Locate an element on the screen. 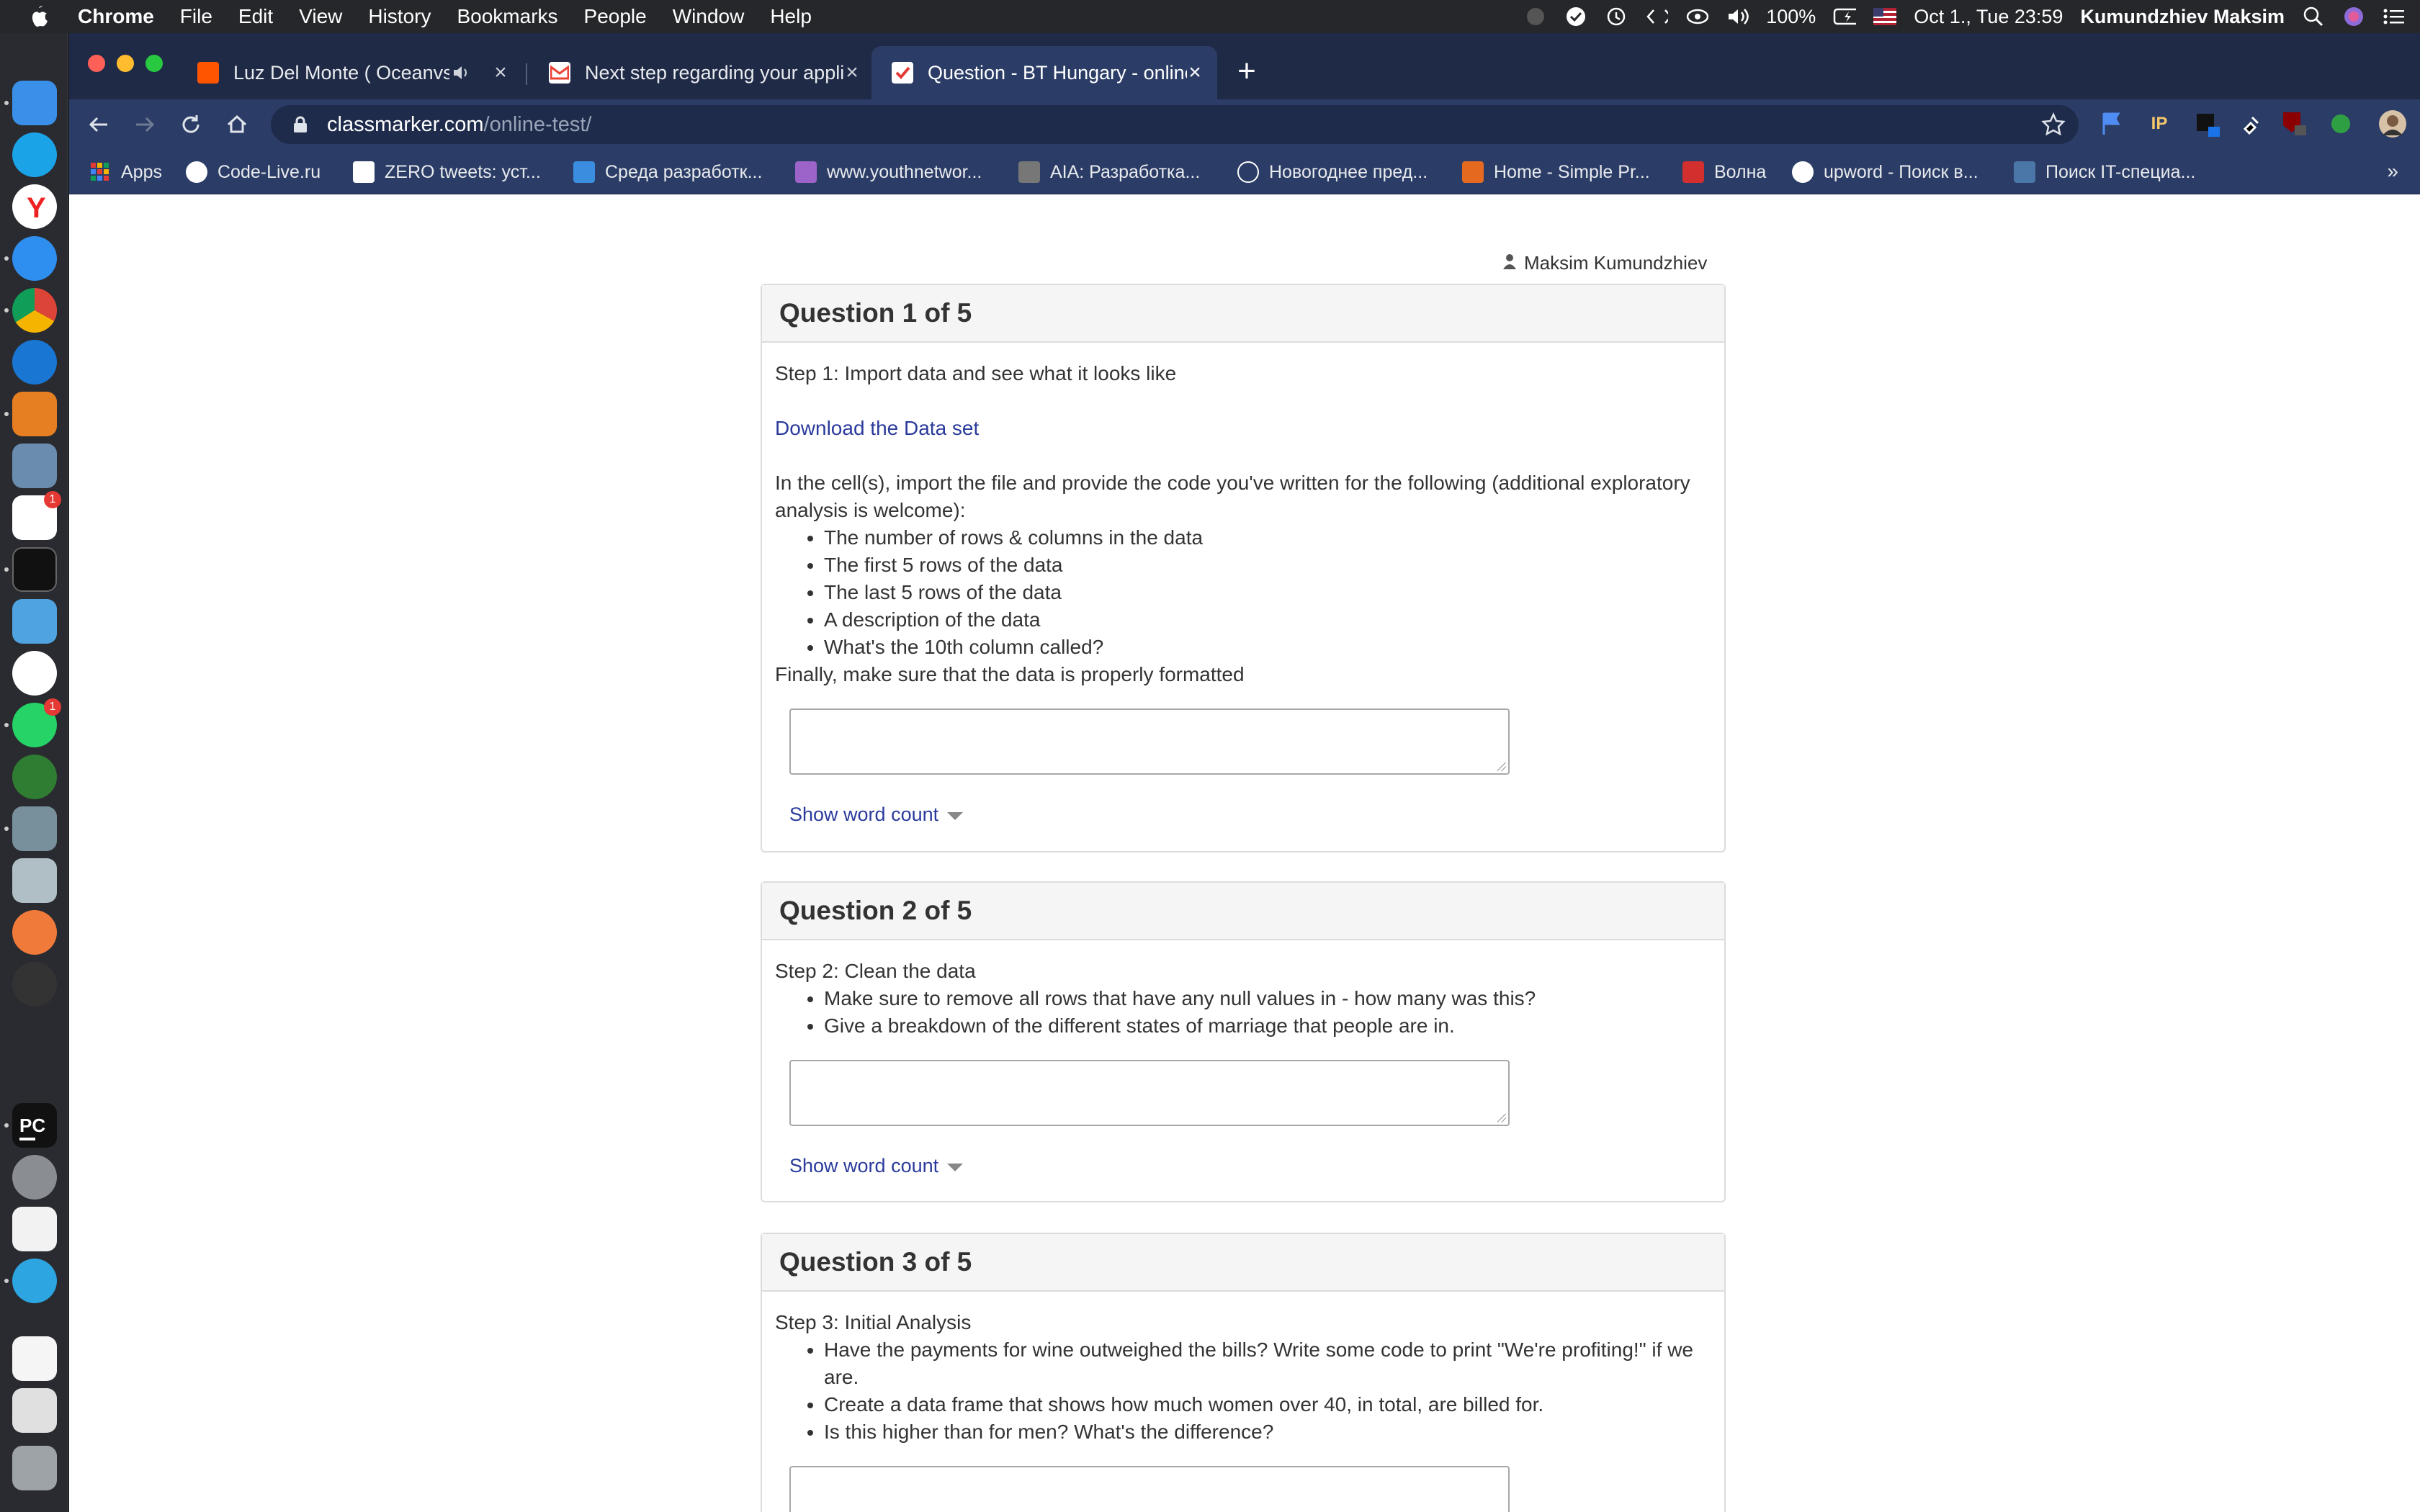 Image resolution: width=2420 pixels, height=1512 pixels. menu-people: People is located at coordinates (615, 16).